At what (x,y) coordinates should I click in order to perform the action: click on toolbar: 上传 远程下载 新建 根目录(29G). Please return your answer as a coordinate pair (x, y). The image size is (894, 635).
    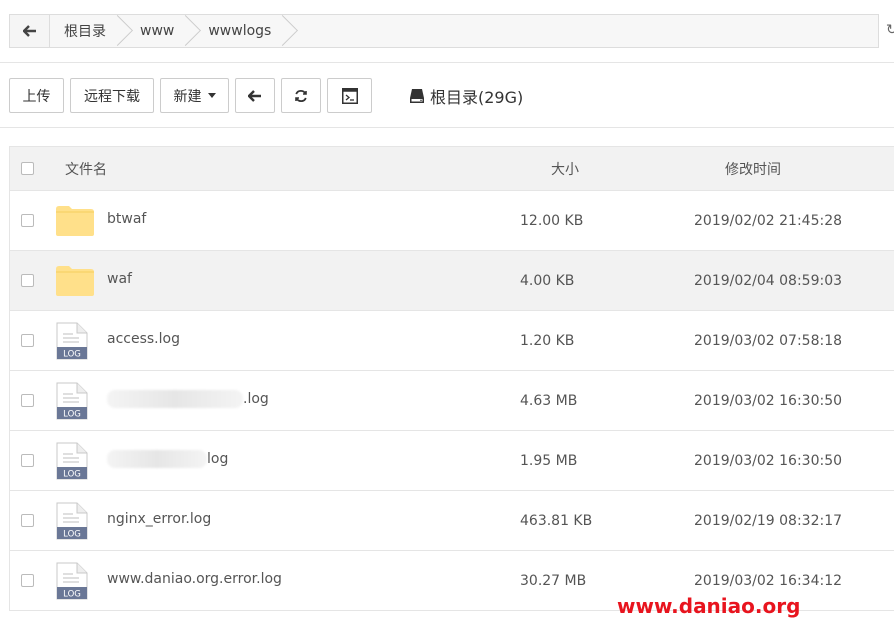
    Looking at the image, I should click on (266, 95).